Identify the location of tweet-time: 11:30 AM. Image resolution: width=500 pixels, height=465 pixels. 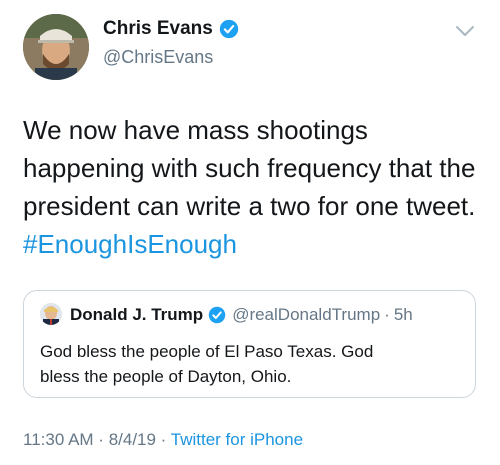
(58, 439).